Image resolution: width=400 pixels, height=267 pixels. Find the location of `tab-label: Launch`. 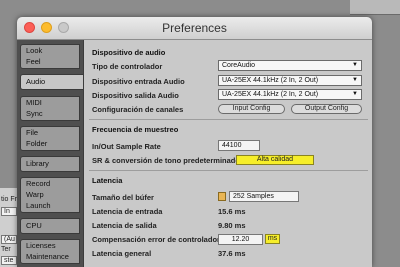

tab-label: Launch is located at coordinates (38, 205).